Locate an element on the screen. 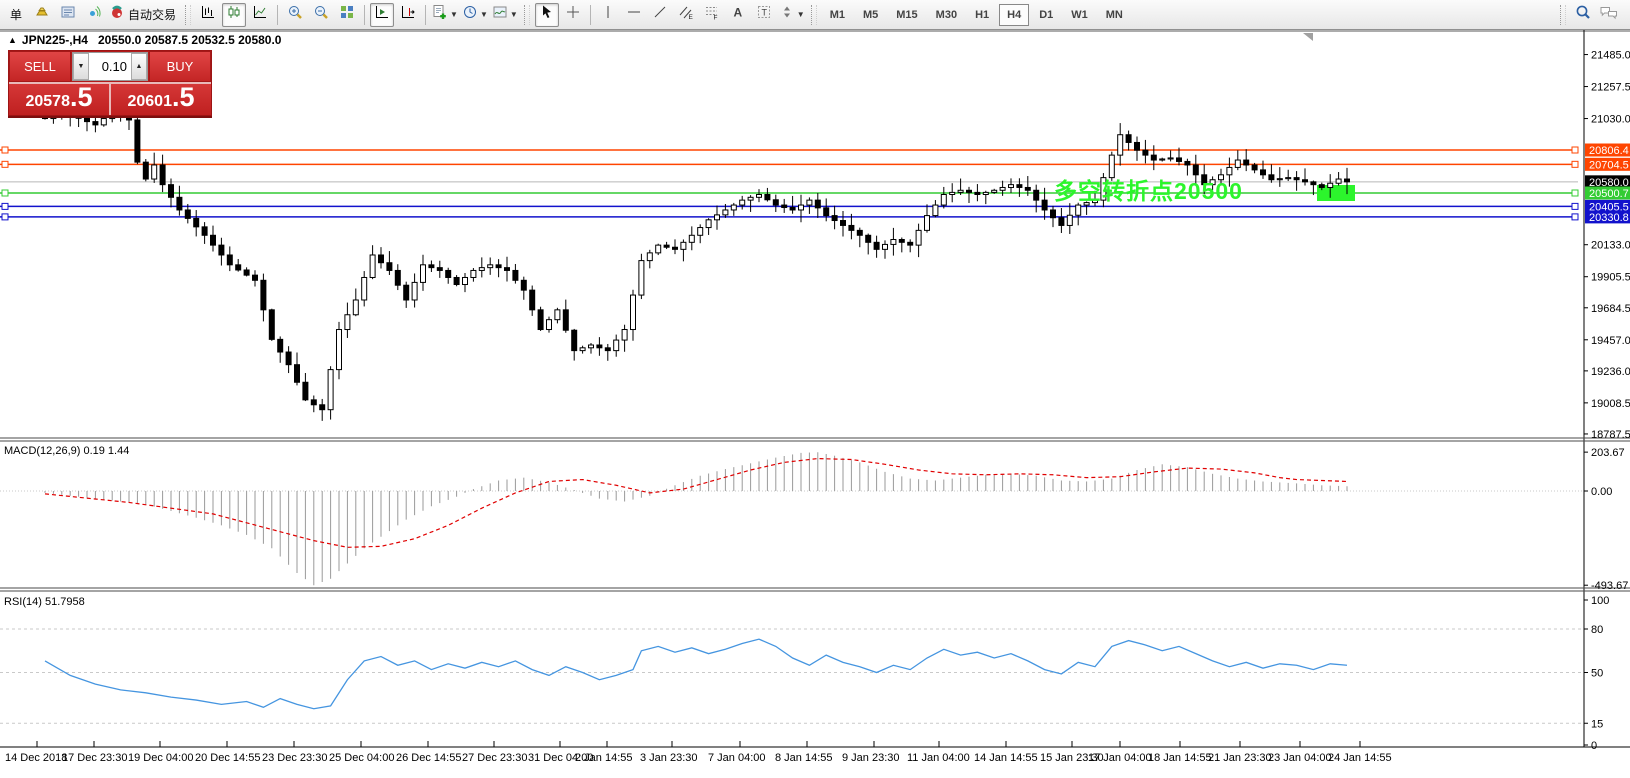  auto-trading-icon is located at coordinates (117, 14).